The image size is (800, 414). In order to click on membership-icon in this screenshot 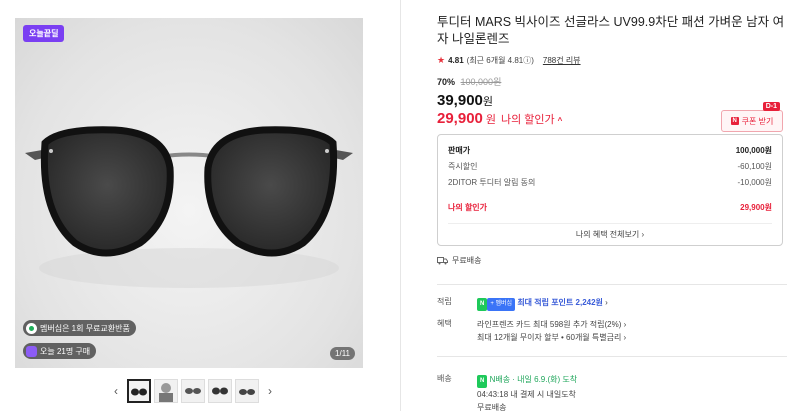, I will do `click(31, 328)`.